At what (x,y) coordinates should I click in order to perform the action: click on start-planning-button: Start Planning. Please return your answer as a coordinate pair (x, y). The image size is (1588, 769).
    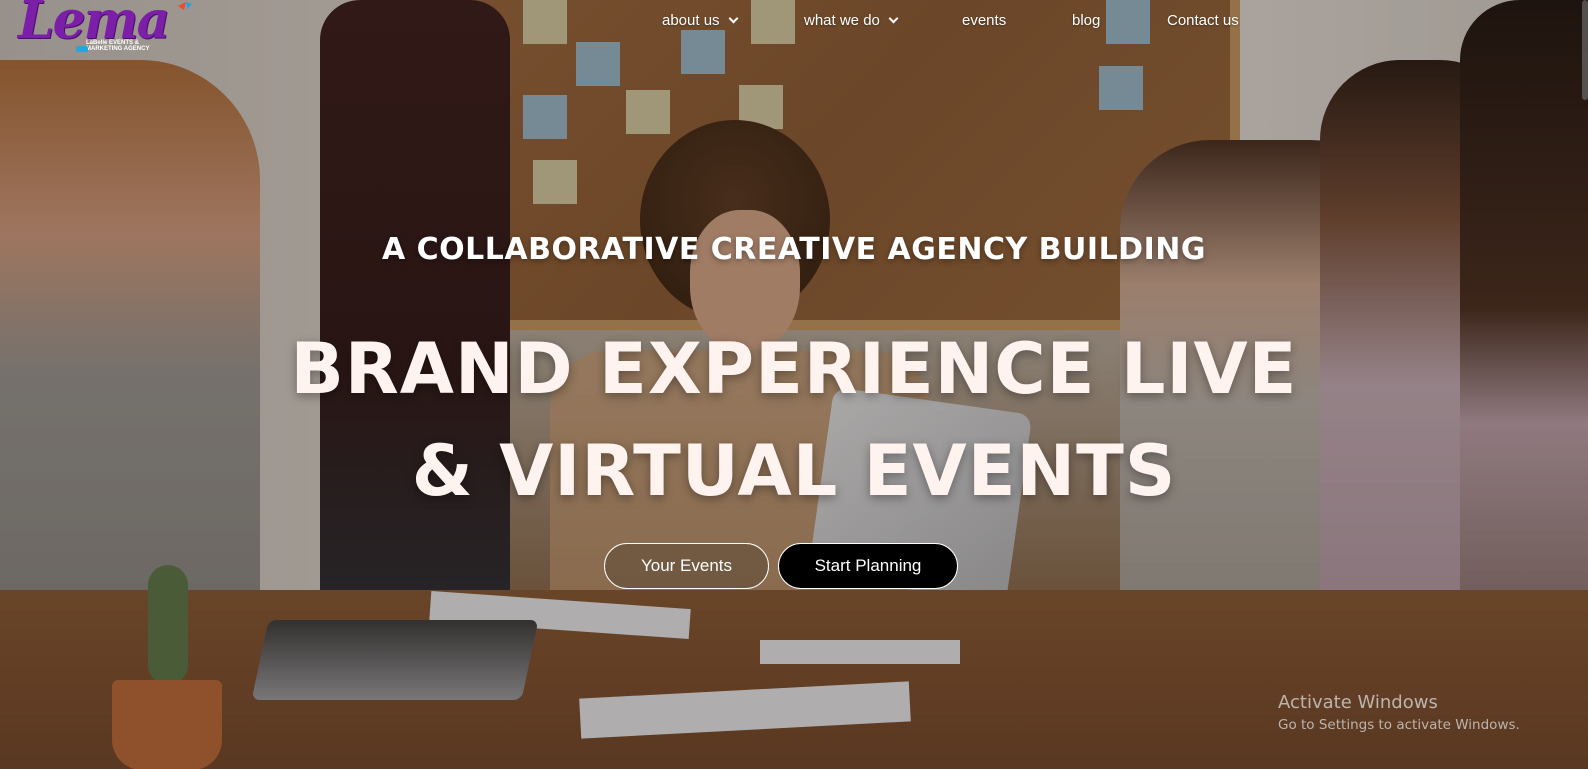
    Looking at the image, I should click on (868, 566).